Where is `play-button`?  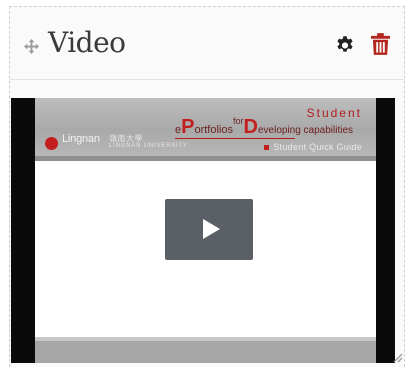
play-button is located at coordinates (209, 229).